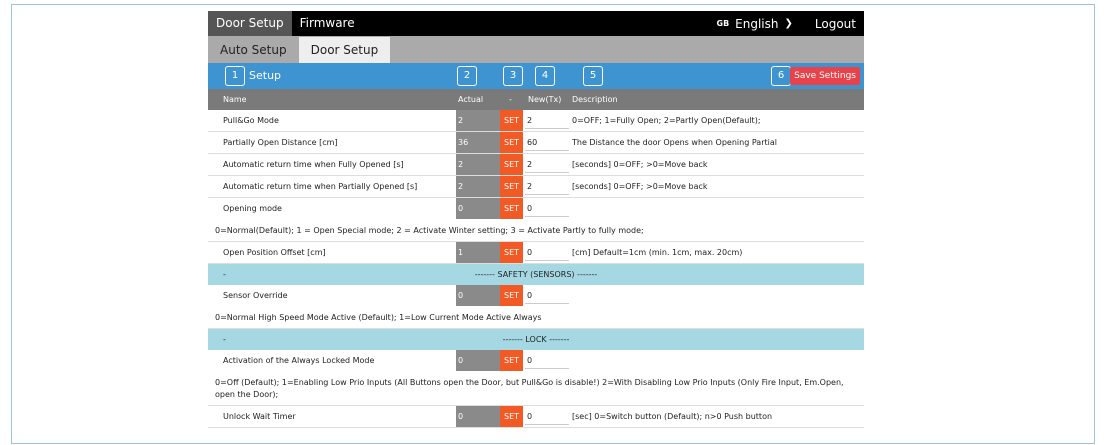  What do you see at coordinates (327, 23) in the screenshot?
I see `nav-tab-firmware: Firmware` at bounding box center [327, 23].